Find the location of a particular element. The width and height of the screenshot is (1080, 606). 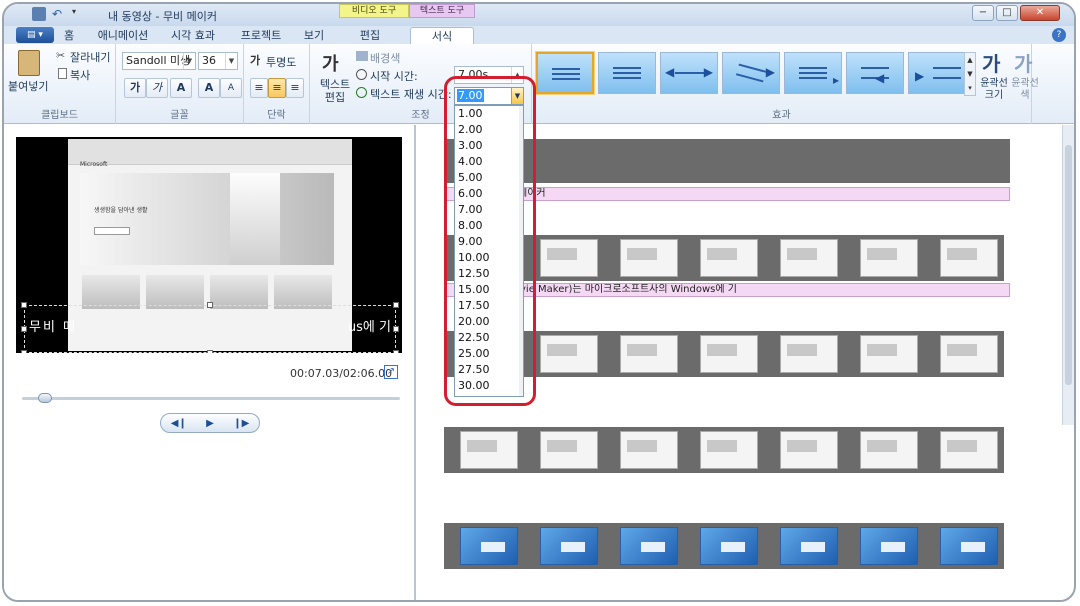

tab-visual-effects: 시각 효과 is located at coordinates (193, 35).